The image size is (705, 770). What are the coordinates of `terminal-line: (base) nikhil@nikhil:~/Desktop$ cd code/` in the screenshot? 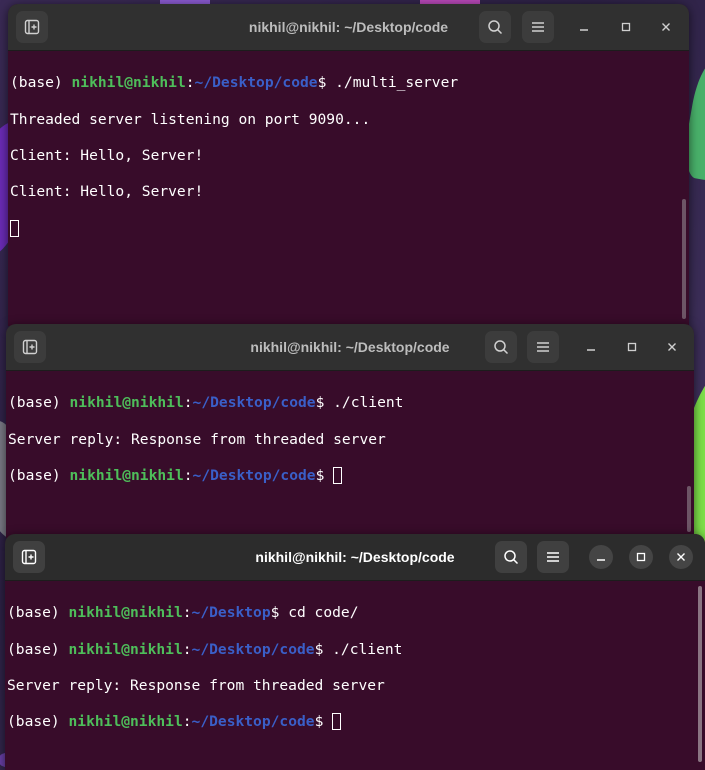 It's located at (183, 613).